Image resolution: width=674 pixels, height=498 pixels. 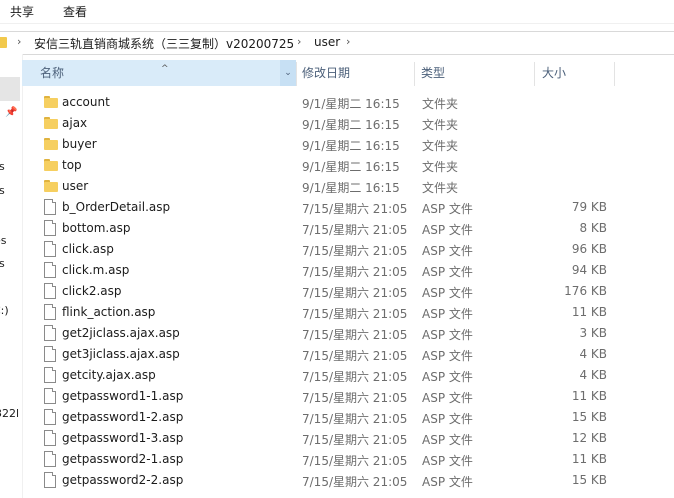 What do you see at coordinates (440, 104) in the screenshot?
I see `file-type: 文件夹` at bounding box center [440, 104].